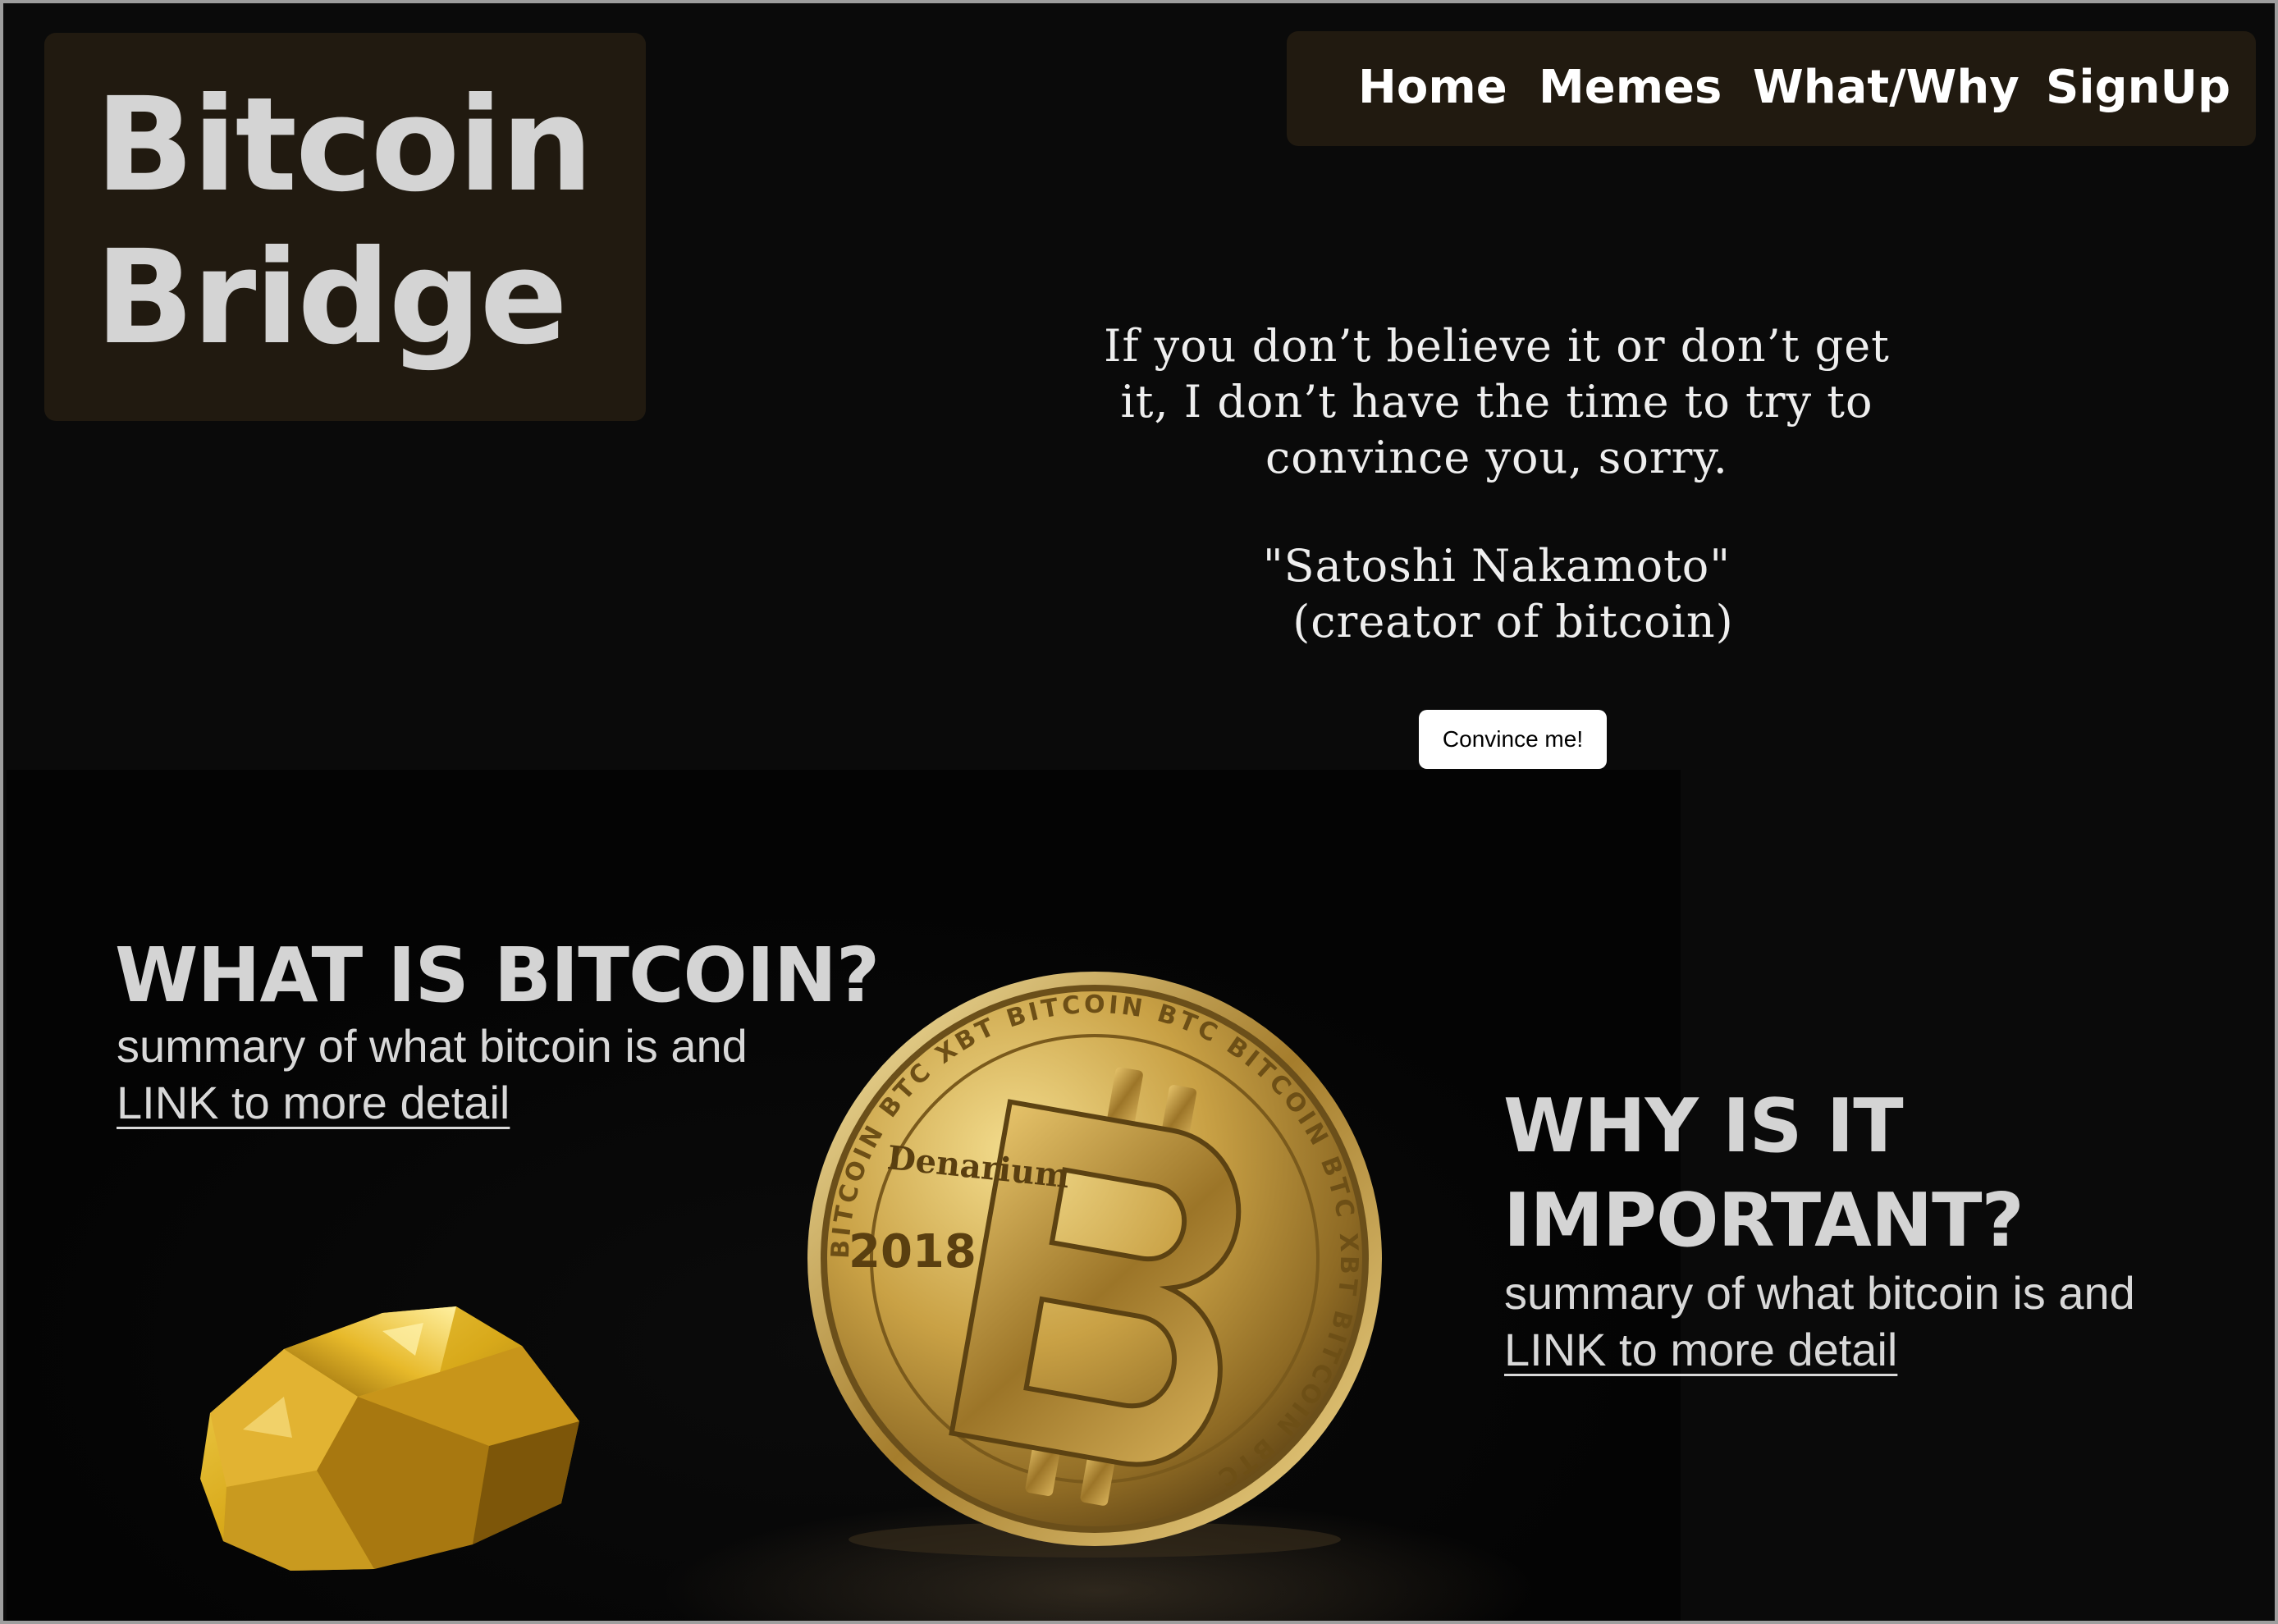 This screenshot has width=2278, height=1624. Describe the element at coordinates (1496, 566) in the screenshot. I see `quote-author: "Satoshi Nakamoto"` at that location.